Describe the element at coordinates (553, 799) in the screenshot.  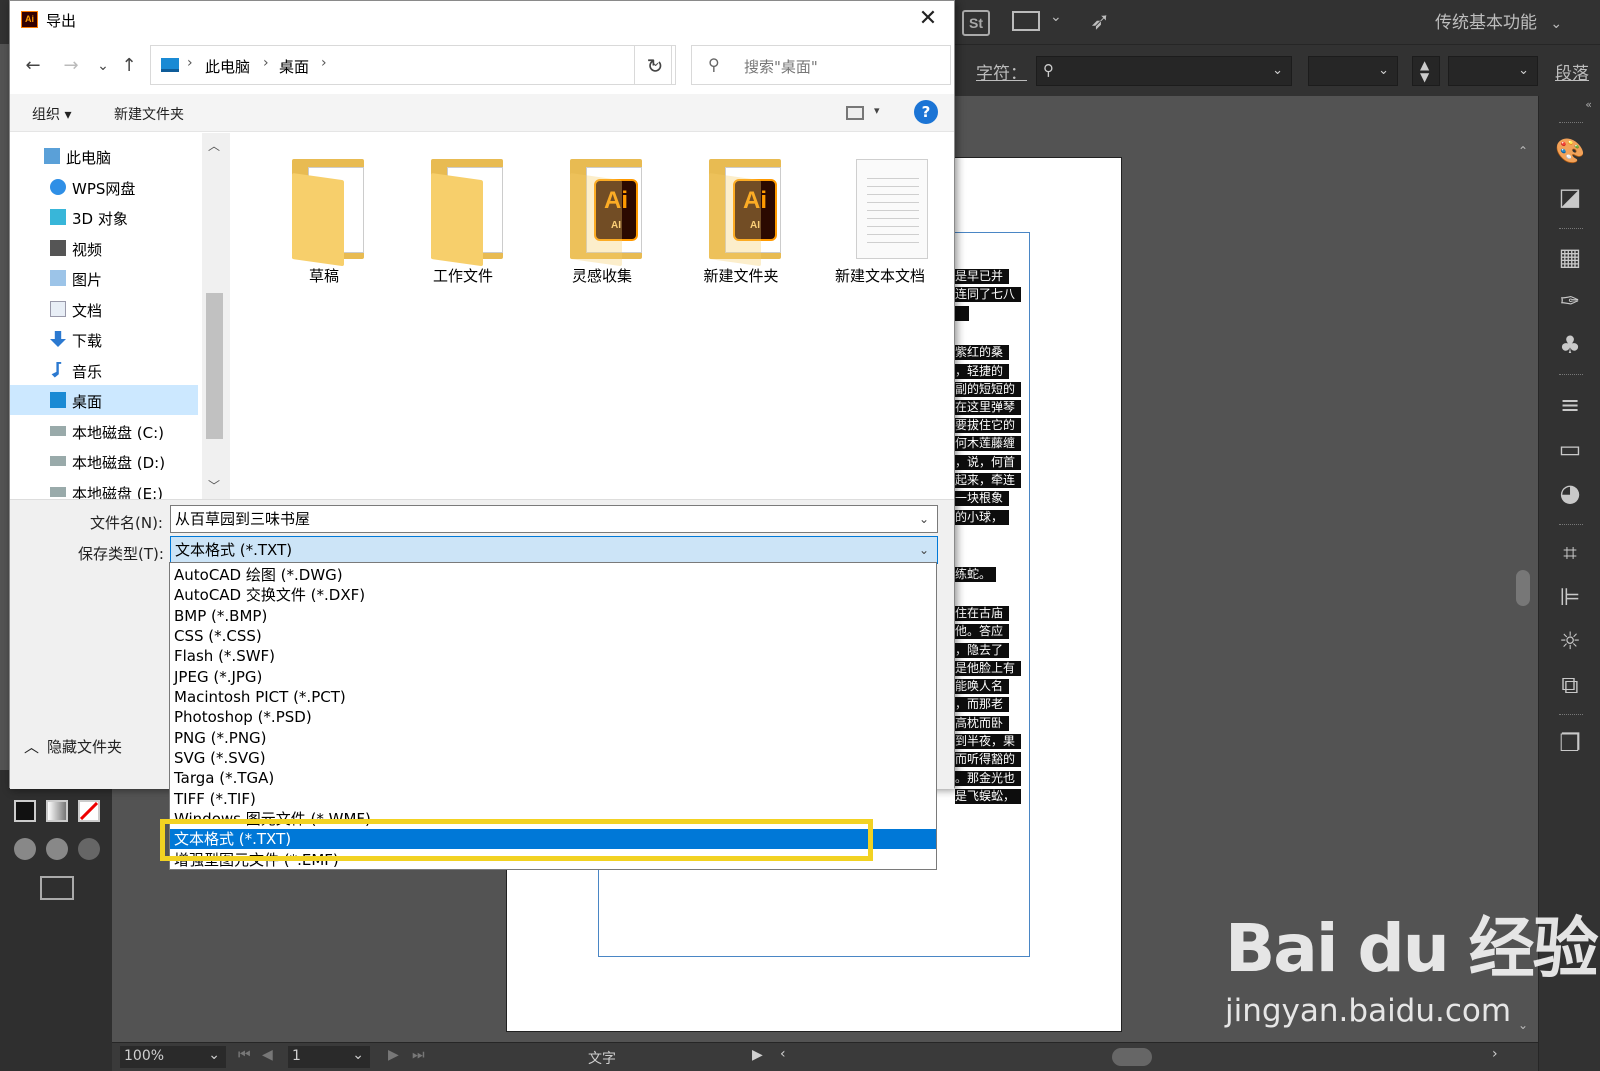
I see `savetype-option: TIFF (*.TIF)` at that location.